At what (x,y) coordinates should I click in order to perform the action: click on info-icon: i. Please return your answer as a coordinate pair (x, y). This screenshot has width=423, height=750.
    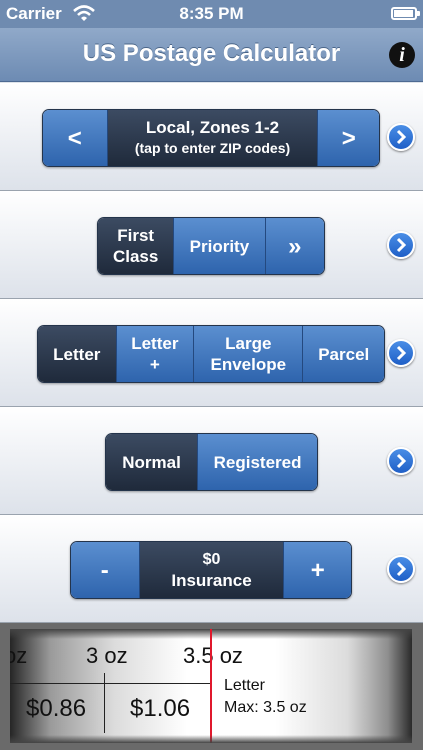
    Looking at the image, I should click on (402, 55).